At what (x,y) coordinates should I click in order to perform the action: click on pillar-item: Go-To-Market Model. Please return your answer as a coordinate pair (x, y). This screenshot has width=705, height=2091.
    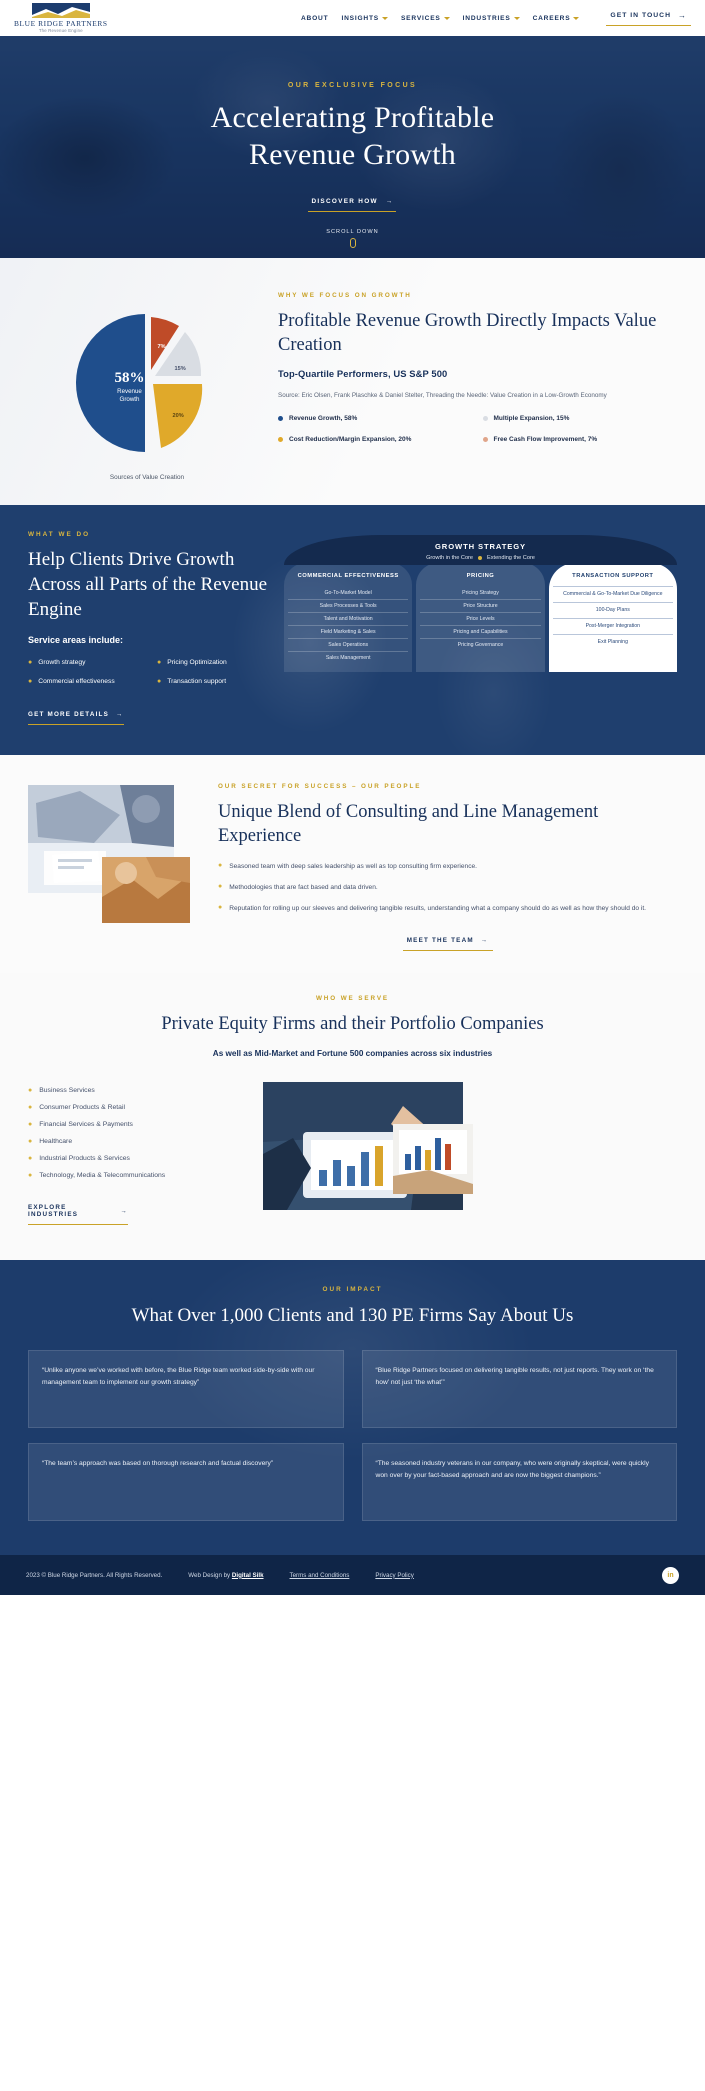
    Looking at the image, I should click on (348, 593).